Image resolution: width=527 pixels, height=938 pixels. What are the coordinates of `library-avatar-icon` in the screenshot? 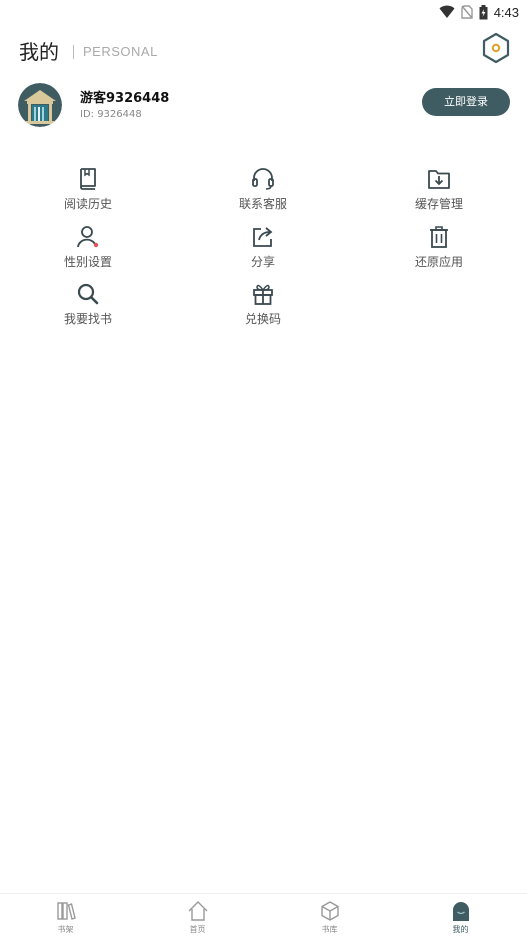 It's located at (40, 105).